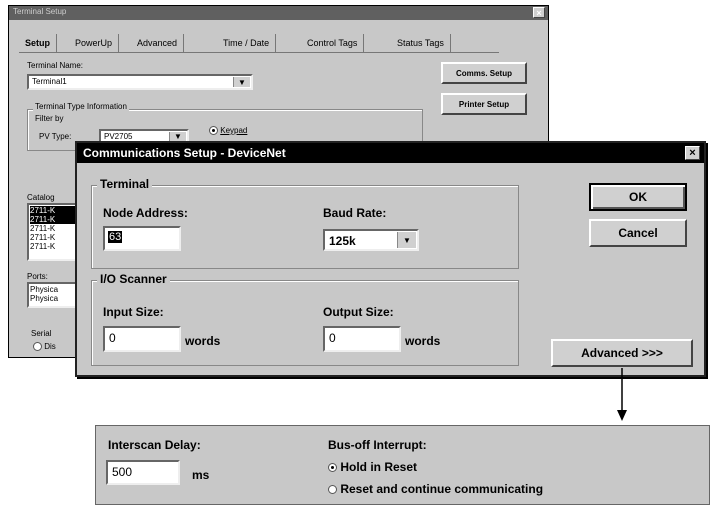  I want to click on printer-setup-button: Printer Setup, so click(484, 104).